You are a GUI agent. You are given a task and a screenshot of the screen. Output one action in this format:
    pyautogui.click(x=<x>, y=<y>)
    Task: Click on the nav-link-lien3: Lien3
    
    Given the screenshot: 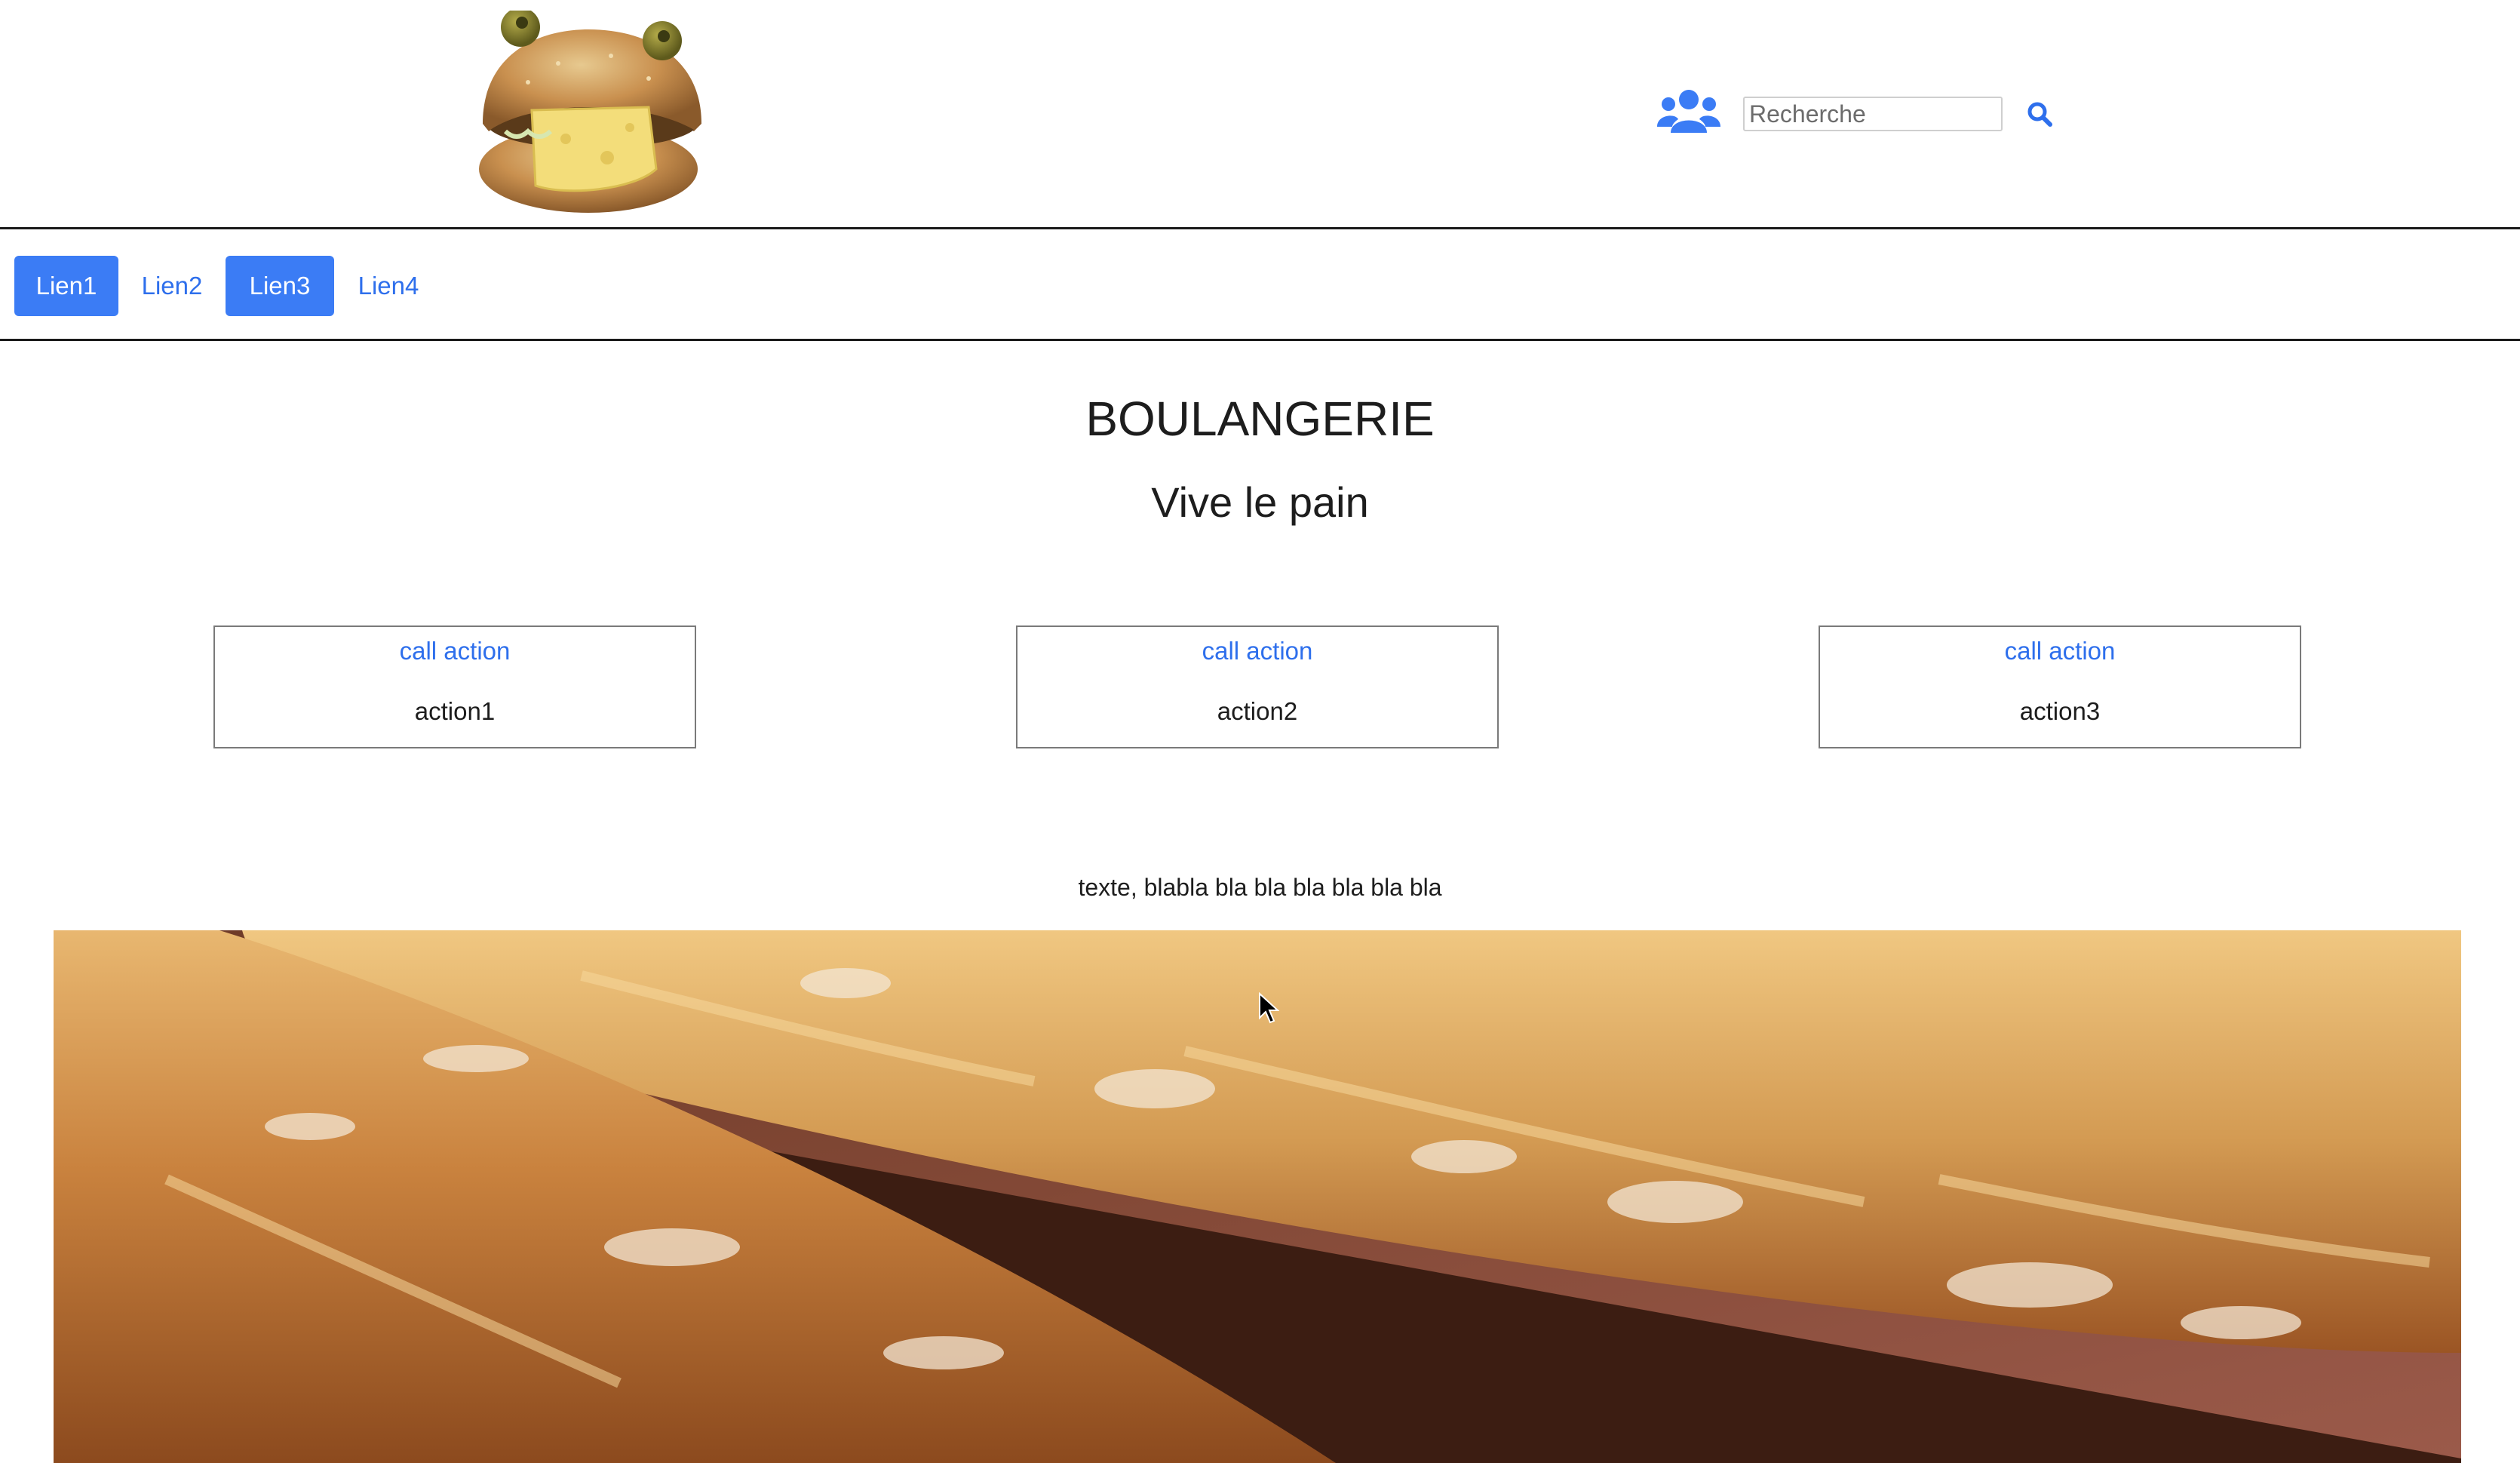 What is the action you would take?
    pyautogui.click(x=280, y=286)
    